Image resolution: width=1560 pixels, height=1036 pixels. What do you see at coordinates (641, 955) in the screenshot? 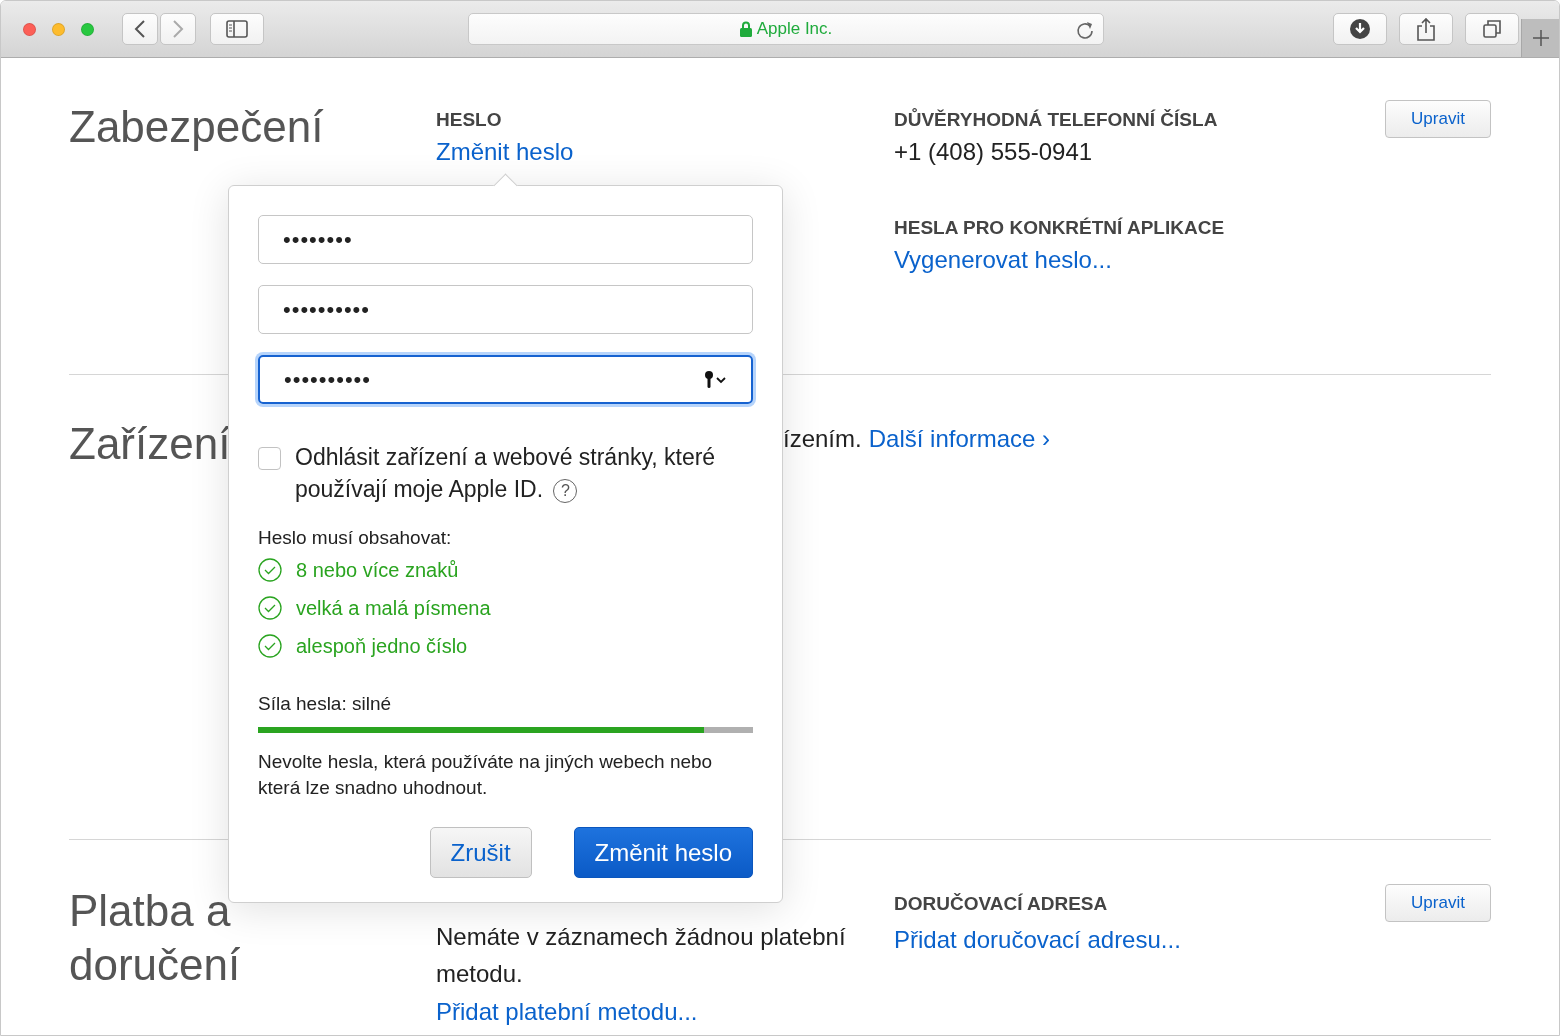
I see `payment-description: Nemáte v záznamech žádnou platební metodu.` at bounding box center [641, 955].